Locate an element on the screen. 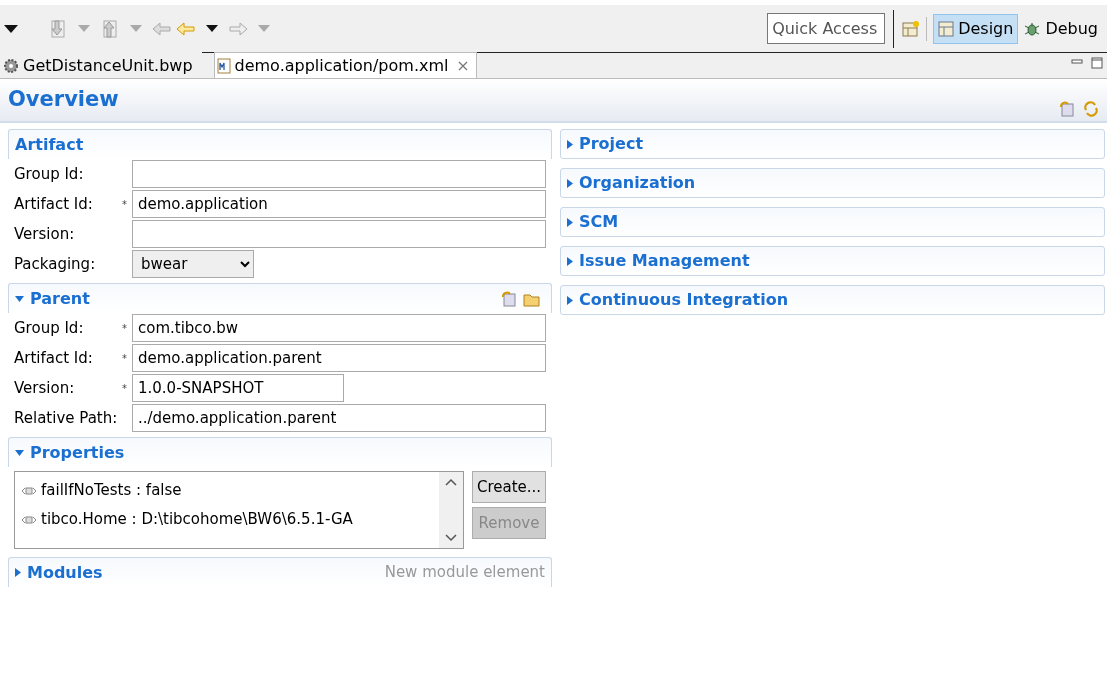 The width and height of the screenshot is (1107, 700). section-header: Artifact is located at coordinates (280, 144).